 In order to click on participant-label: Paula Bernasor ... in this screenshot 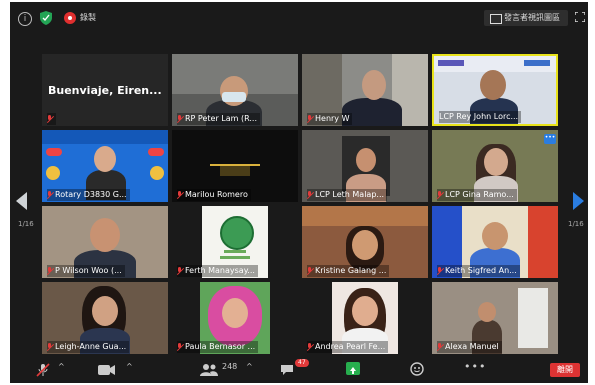, I will do `click(218, 347)`.